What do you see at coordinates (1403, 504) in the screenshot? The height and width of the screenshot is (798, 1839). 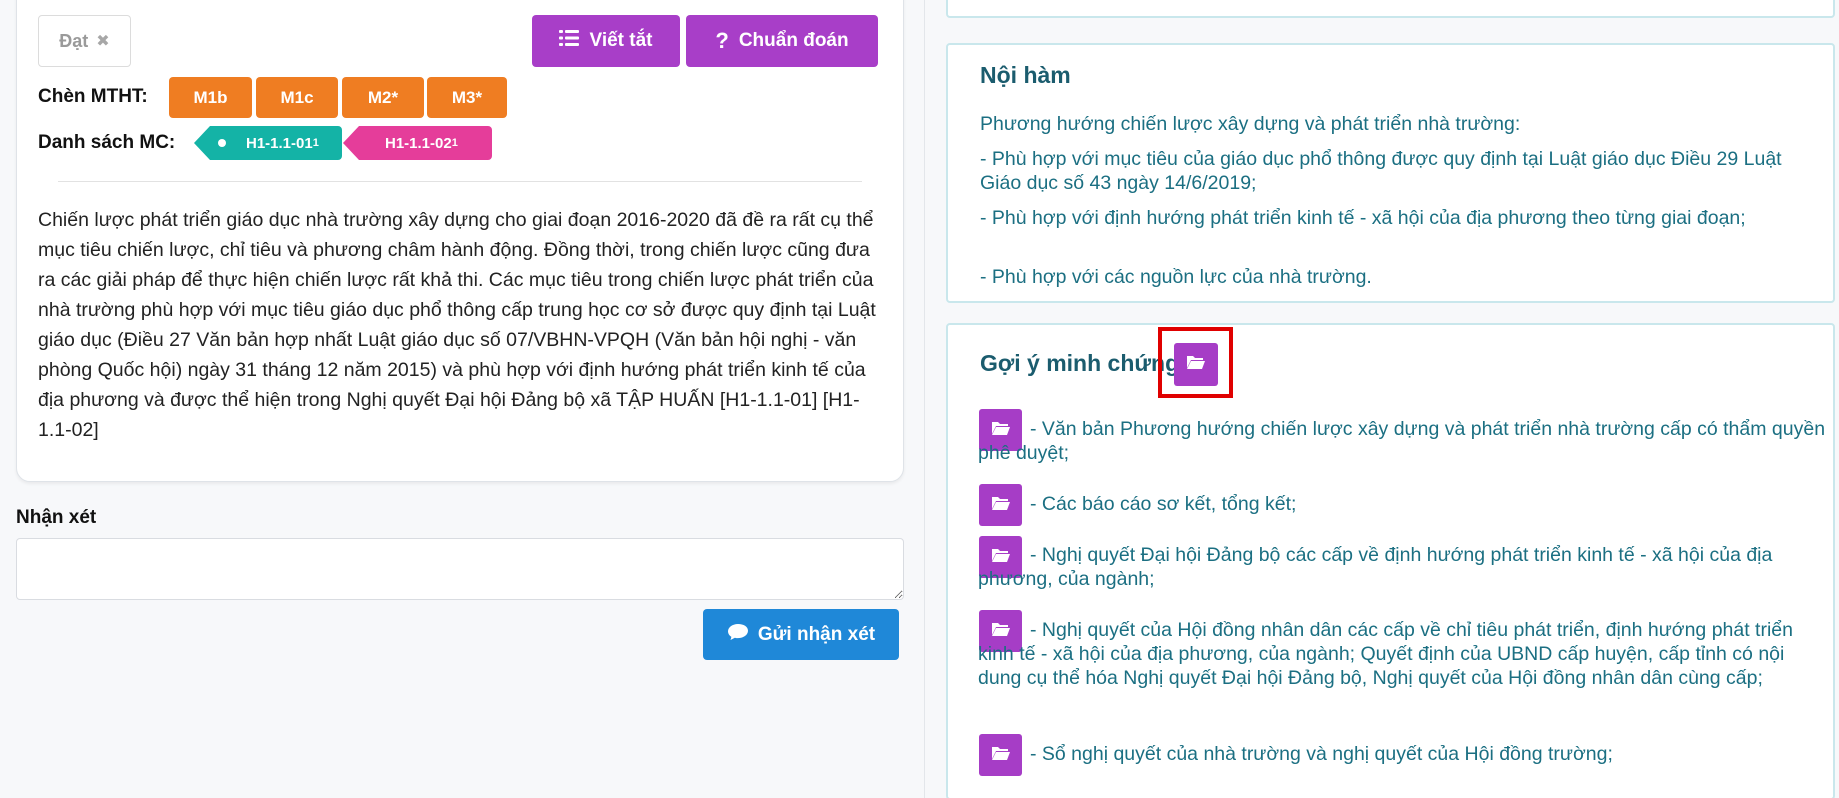 I see `suggestion-item: - Các báo cáo sơ kết, tổng kết;` at bounding box center [1403, 504].